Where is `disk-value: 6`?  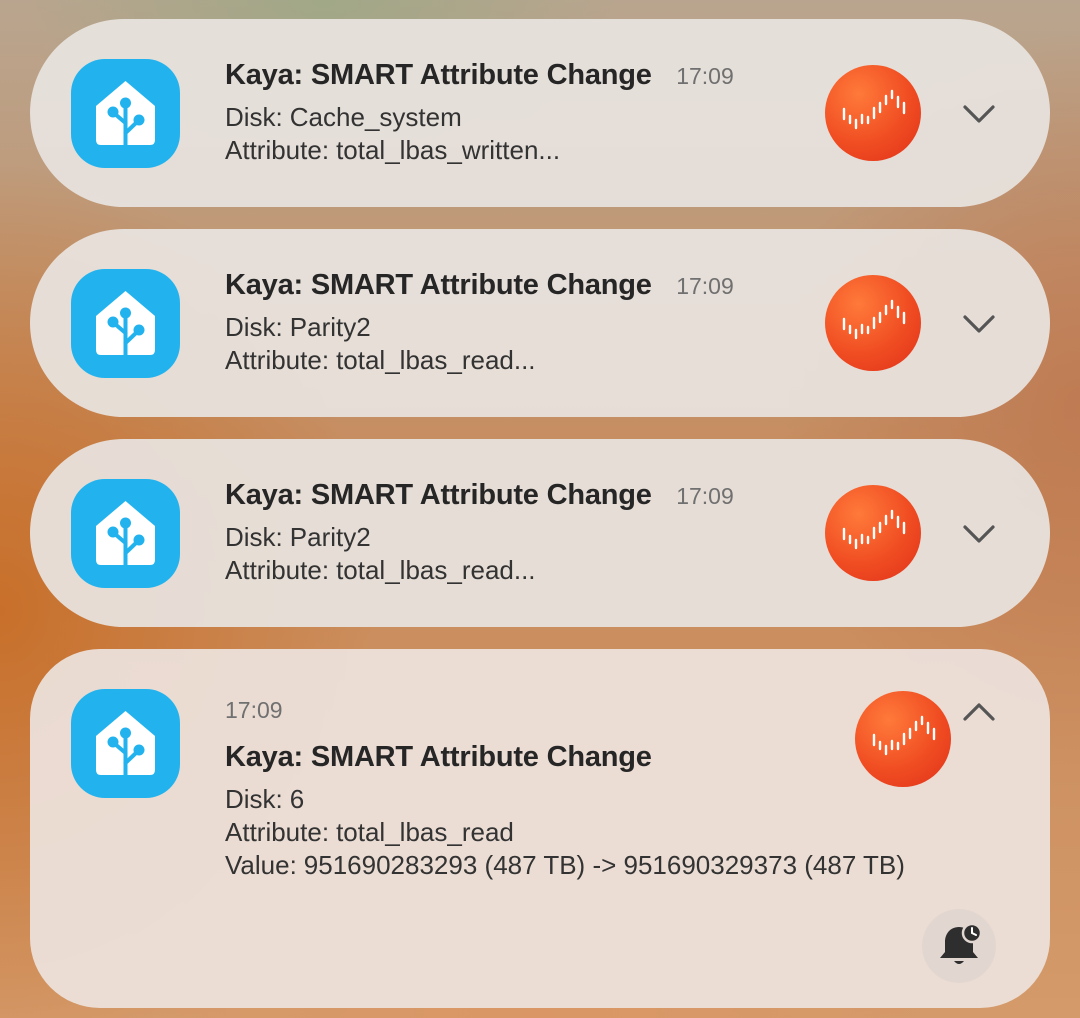 disk-value: 6 is located at coordinates (297, 799).